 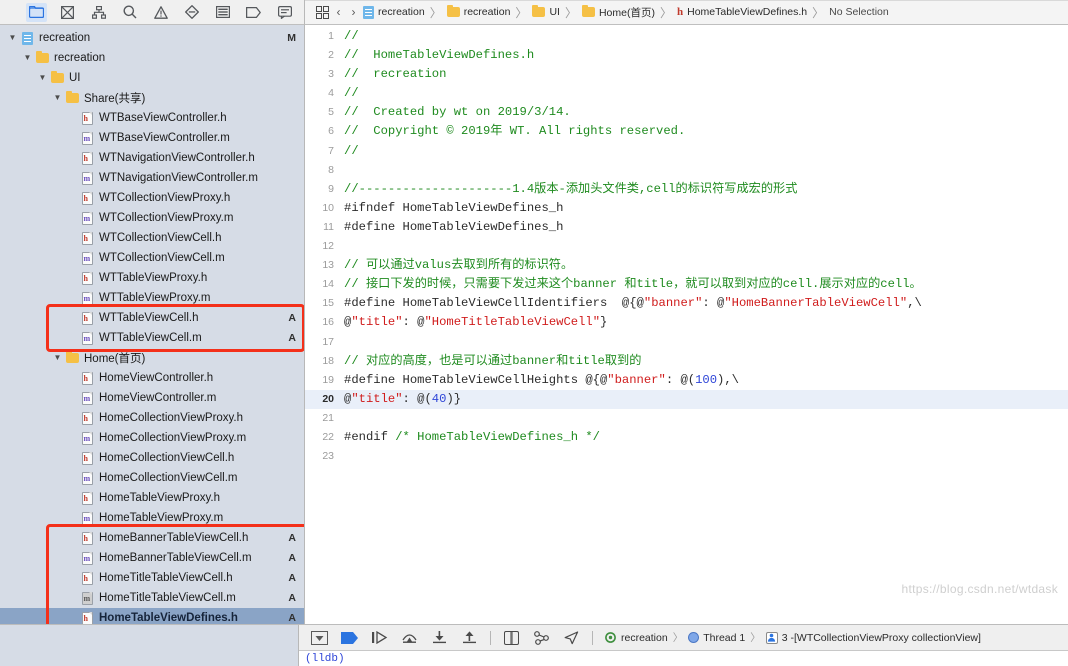 What do you see at coordinates (511, 638) in the screenshot?
I see `debug-view-hierarchy-button` at bounding box center [511, 638].